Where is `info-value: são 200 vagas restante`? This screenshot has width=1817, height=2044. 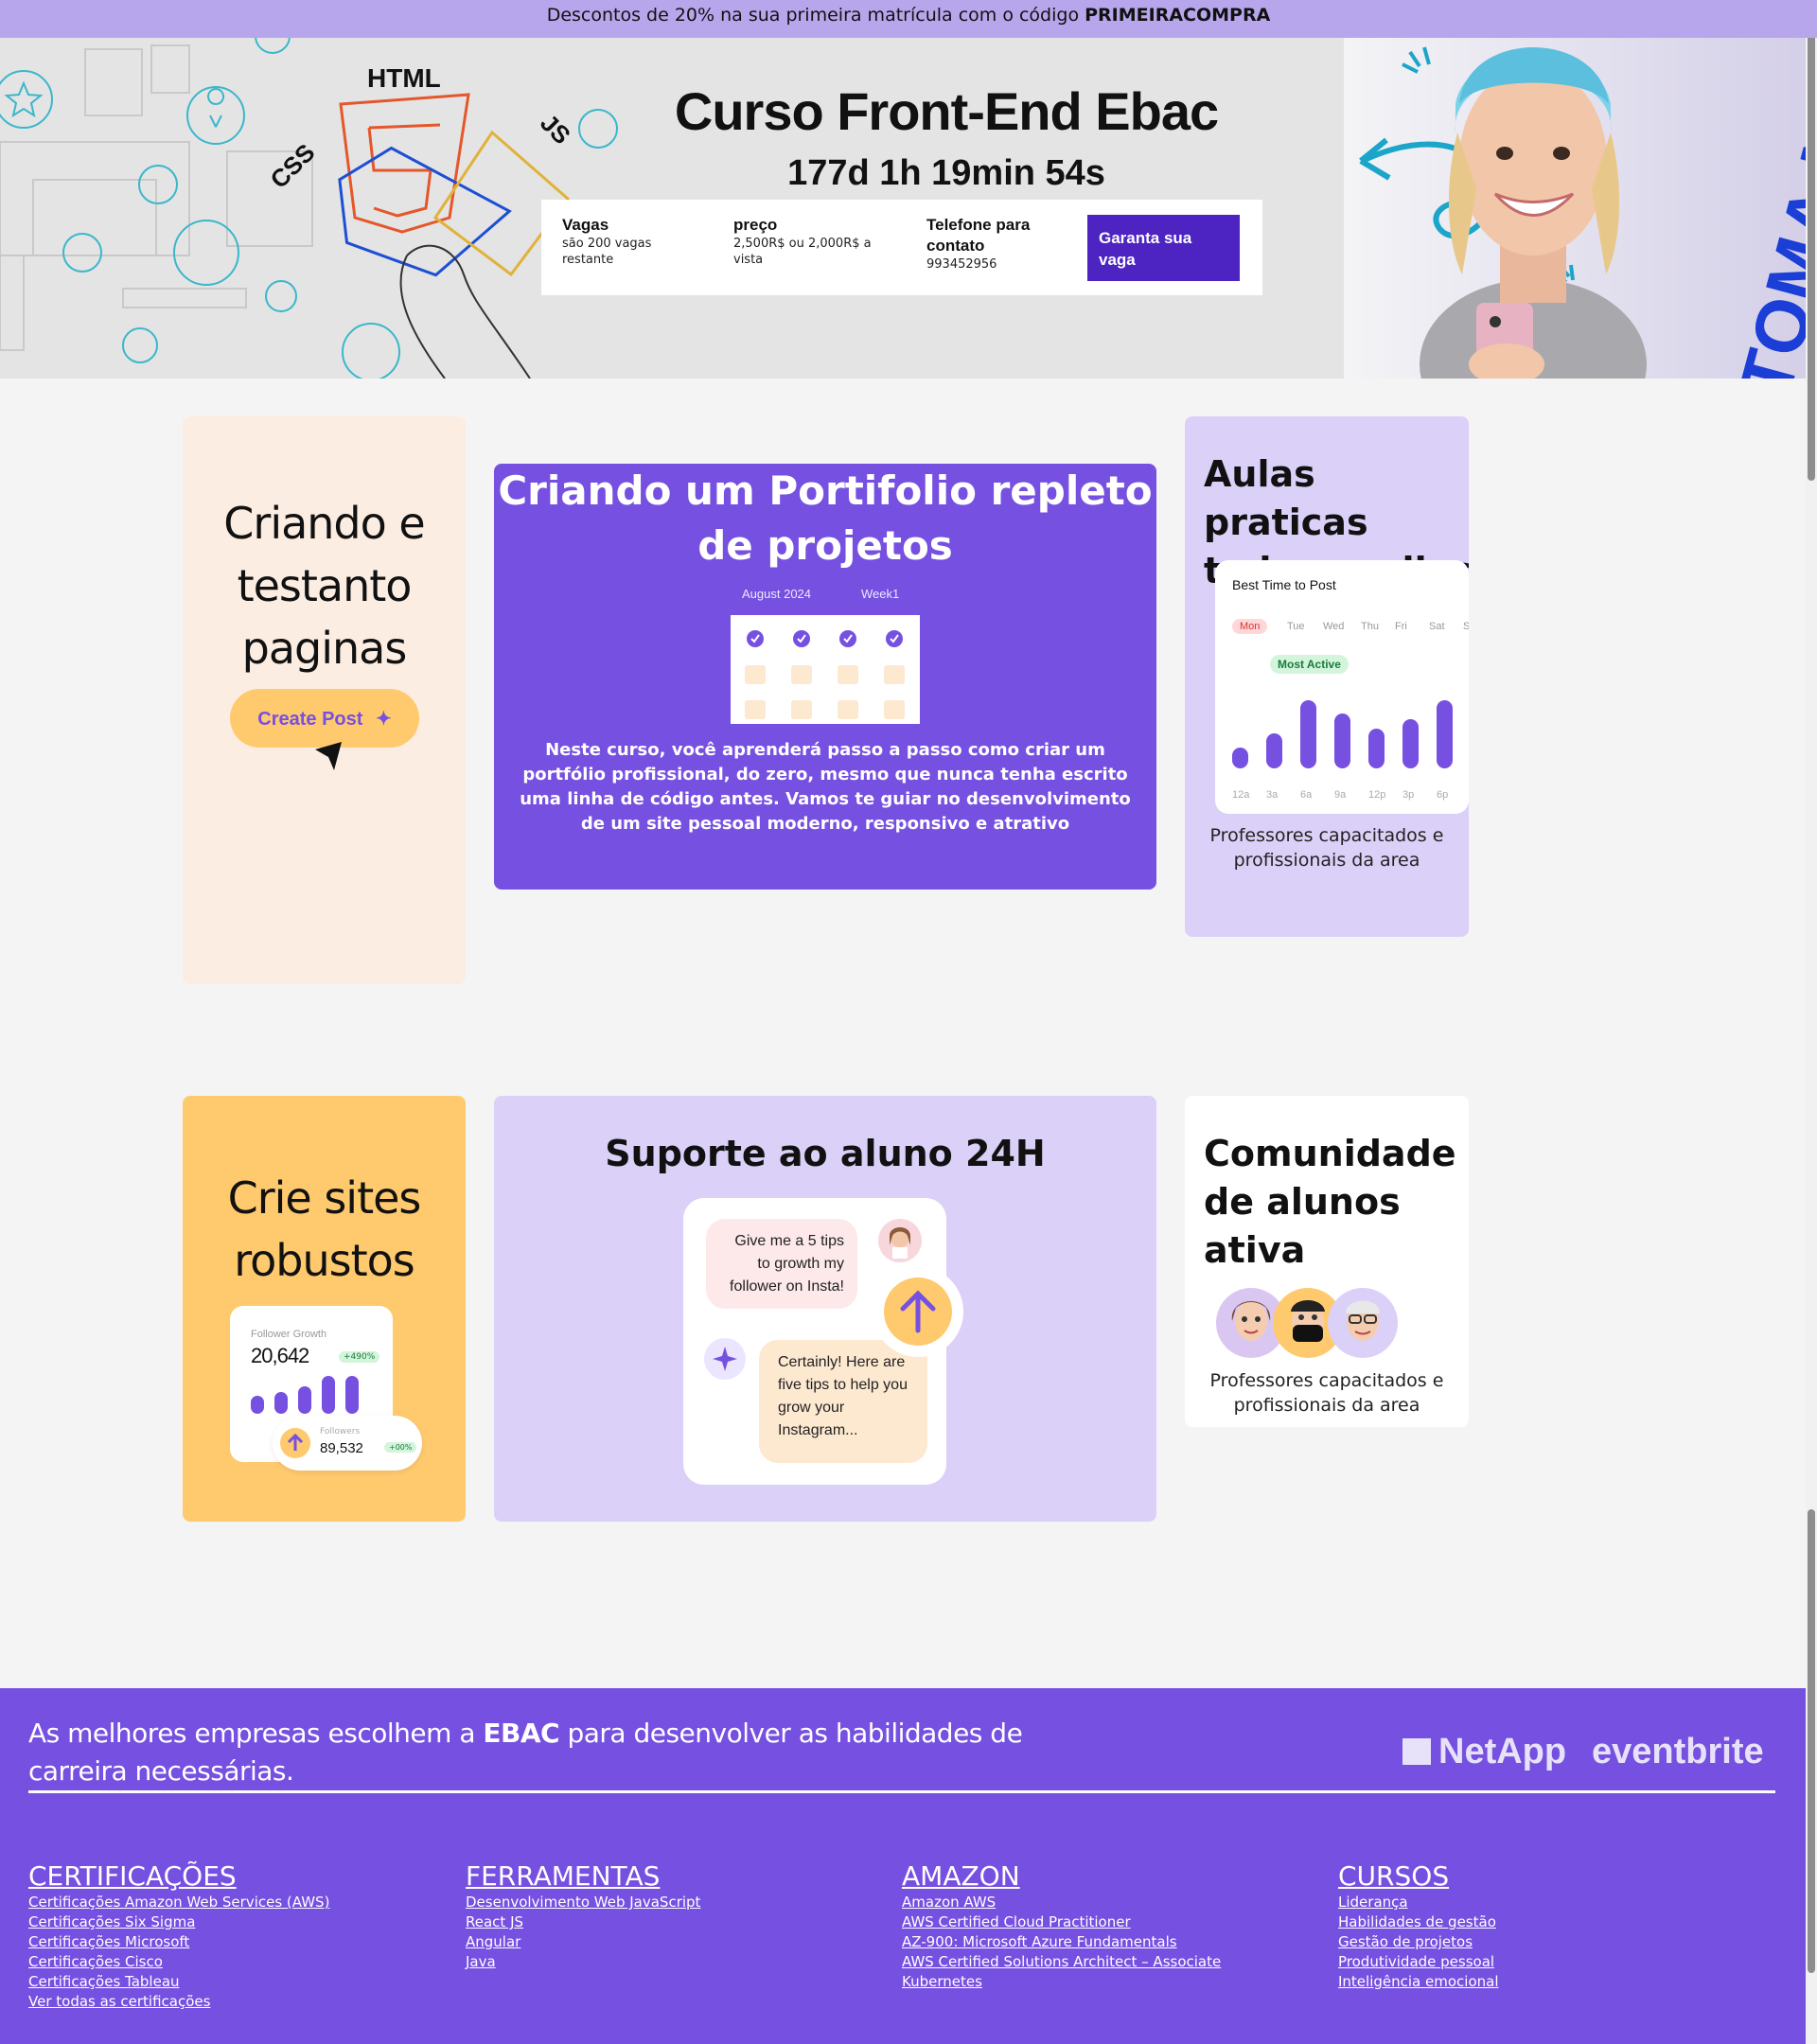
info-value: são 200 vagas restante is located at coordinates (607, 252).